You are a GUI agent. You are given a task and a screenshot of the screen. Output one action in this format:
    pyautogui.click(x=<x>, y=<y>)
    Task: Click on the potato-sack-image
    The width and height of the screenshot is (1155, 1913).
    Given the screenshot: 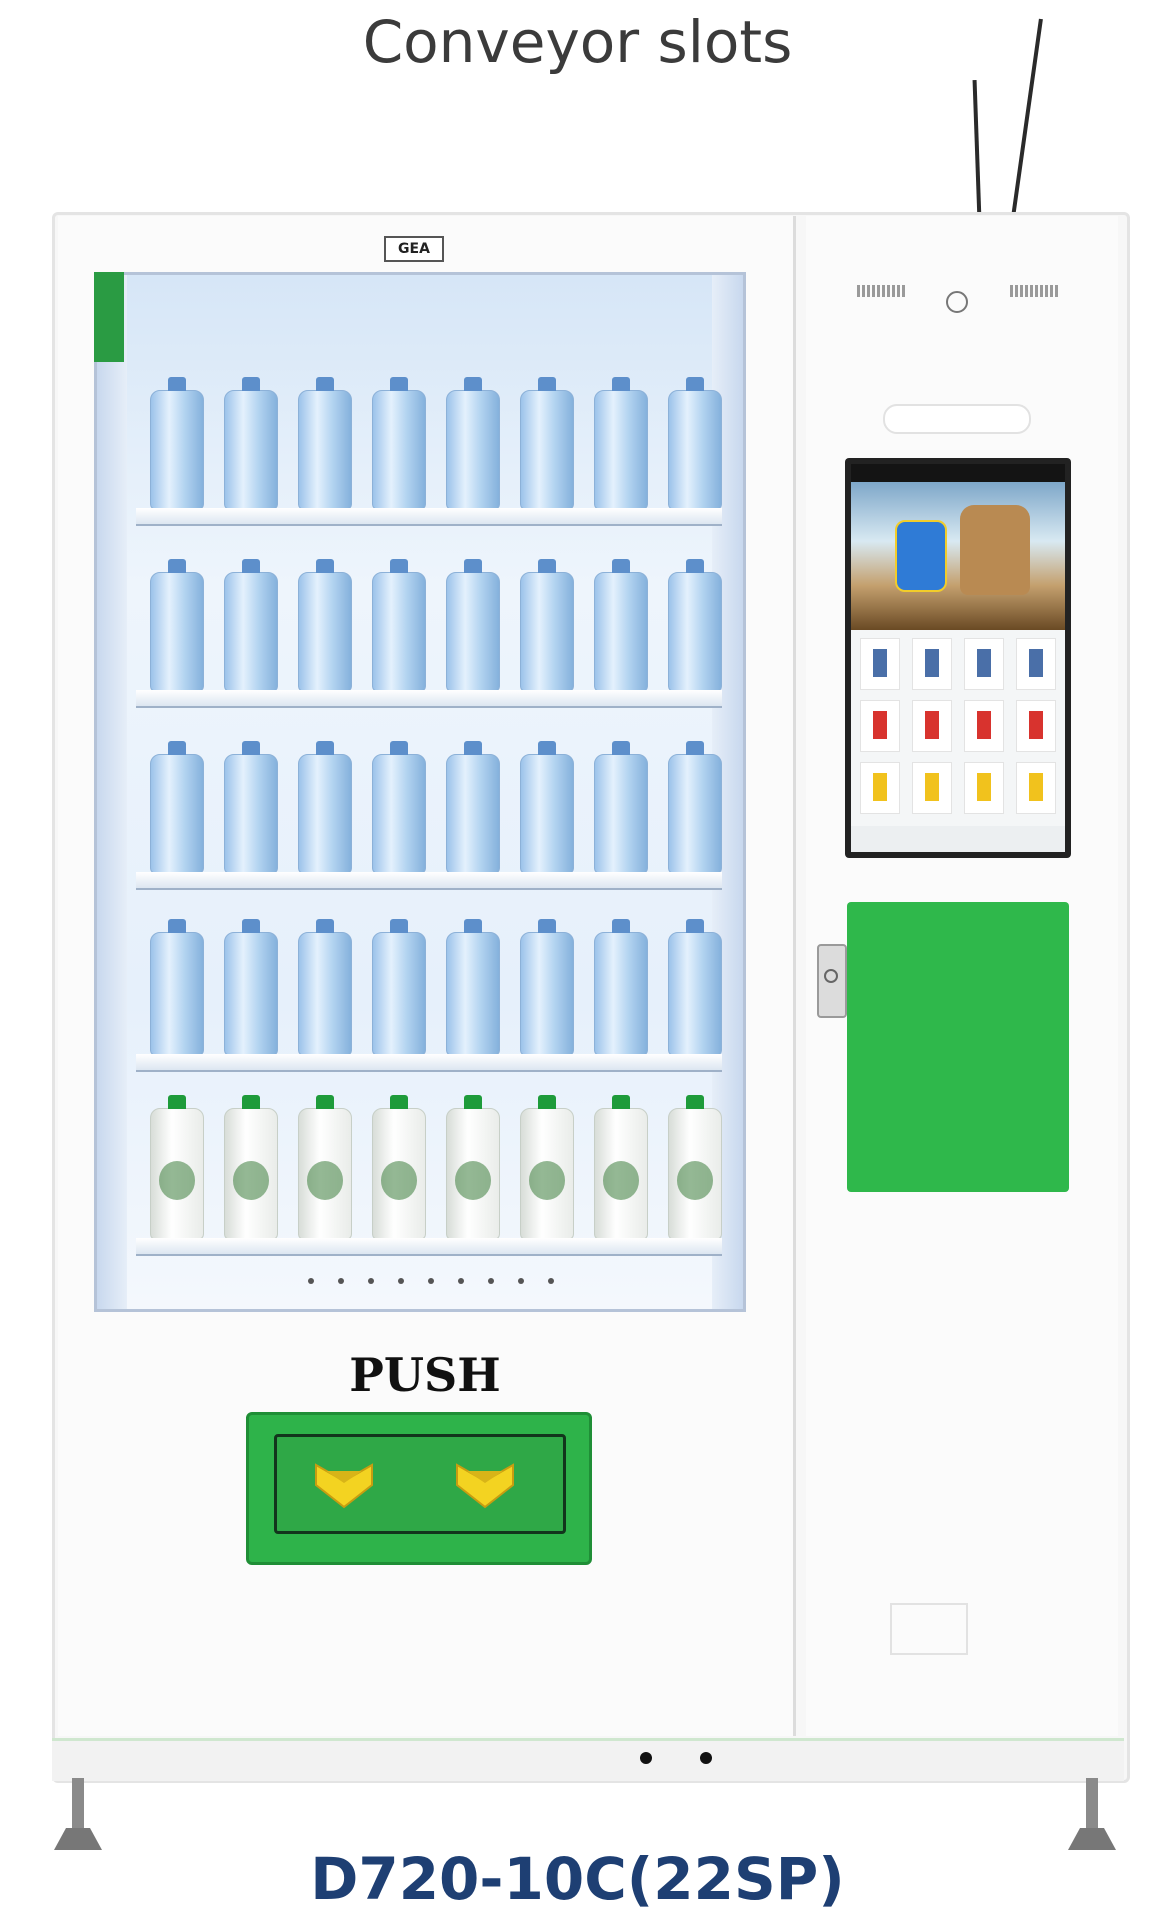 What is the action you would take?
    pyautogui.click(x=995, y=550)
    